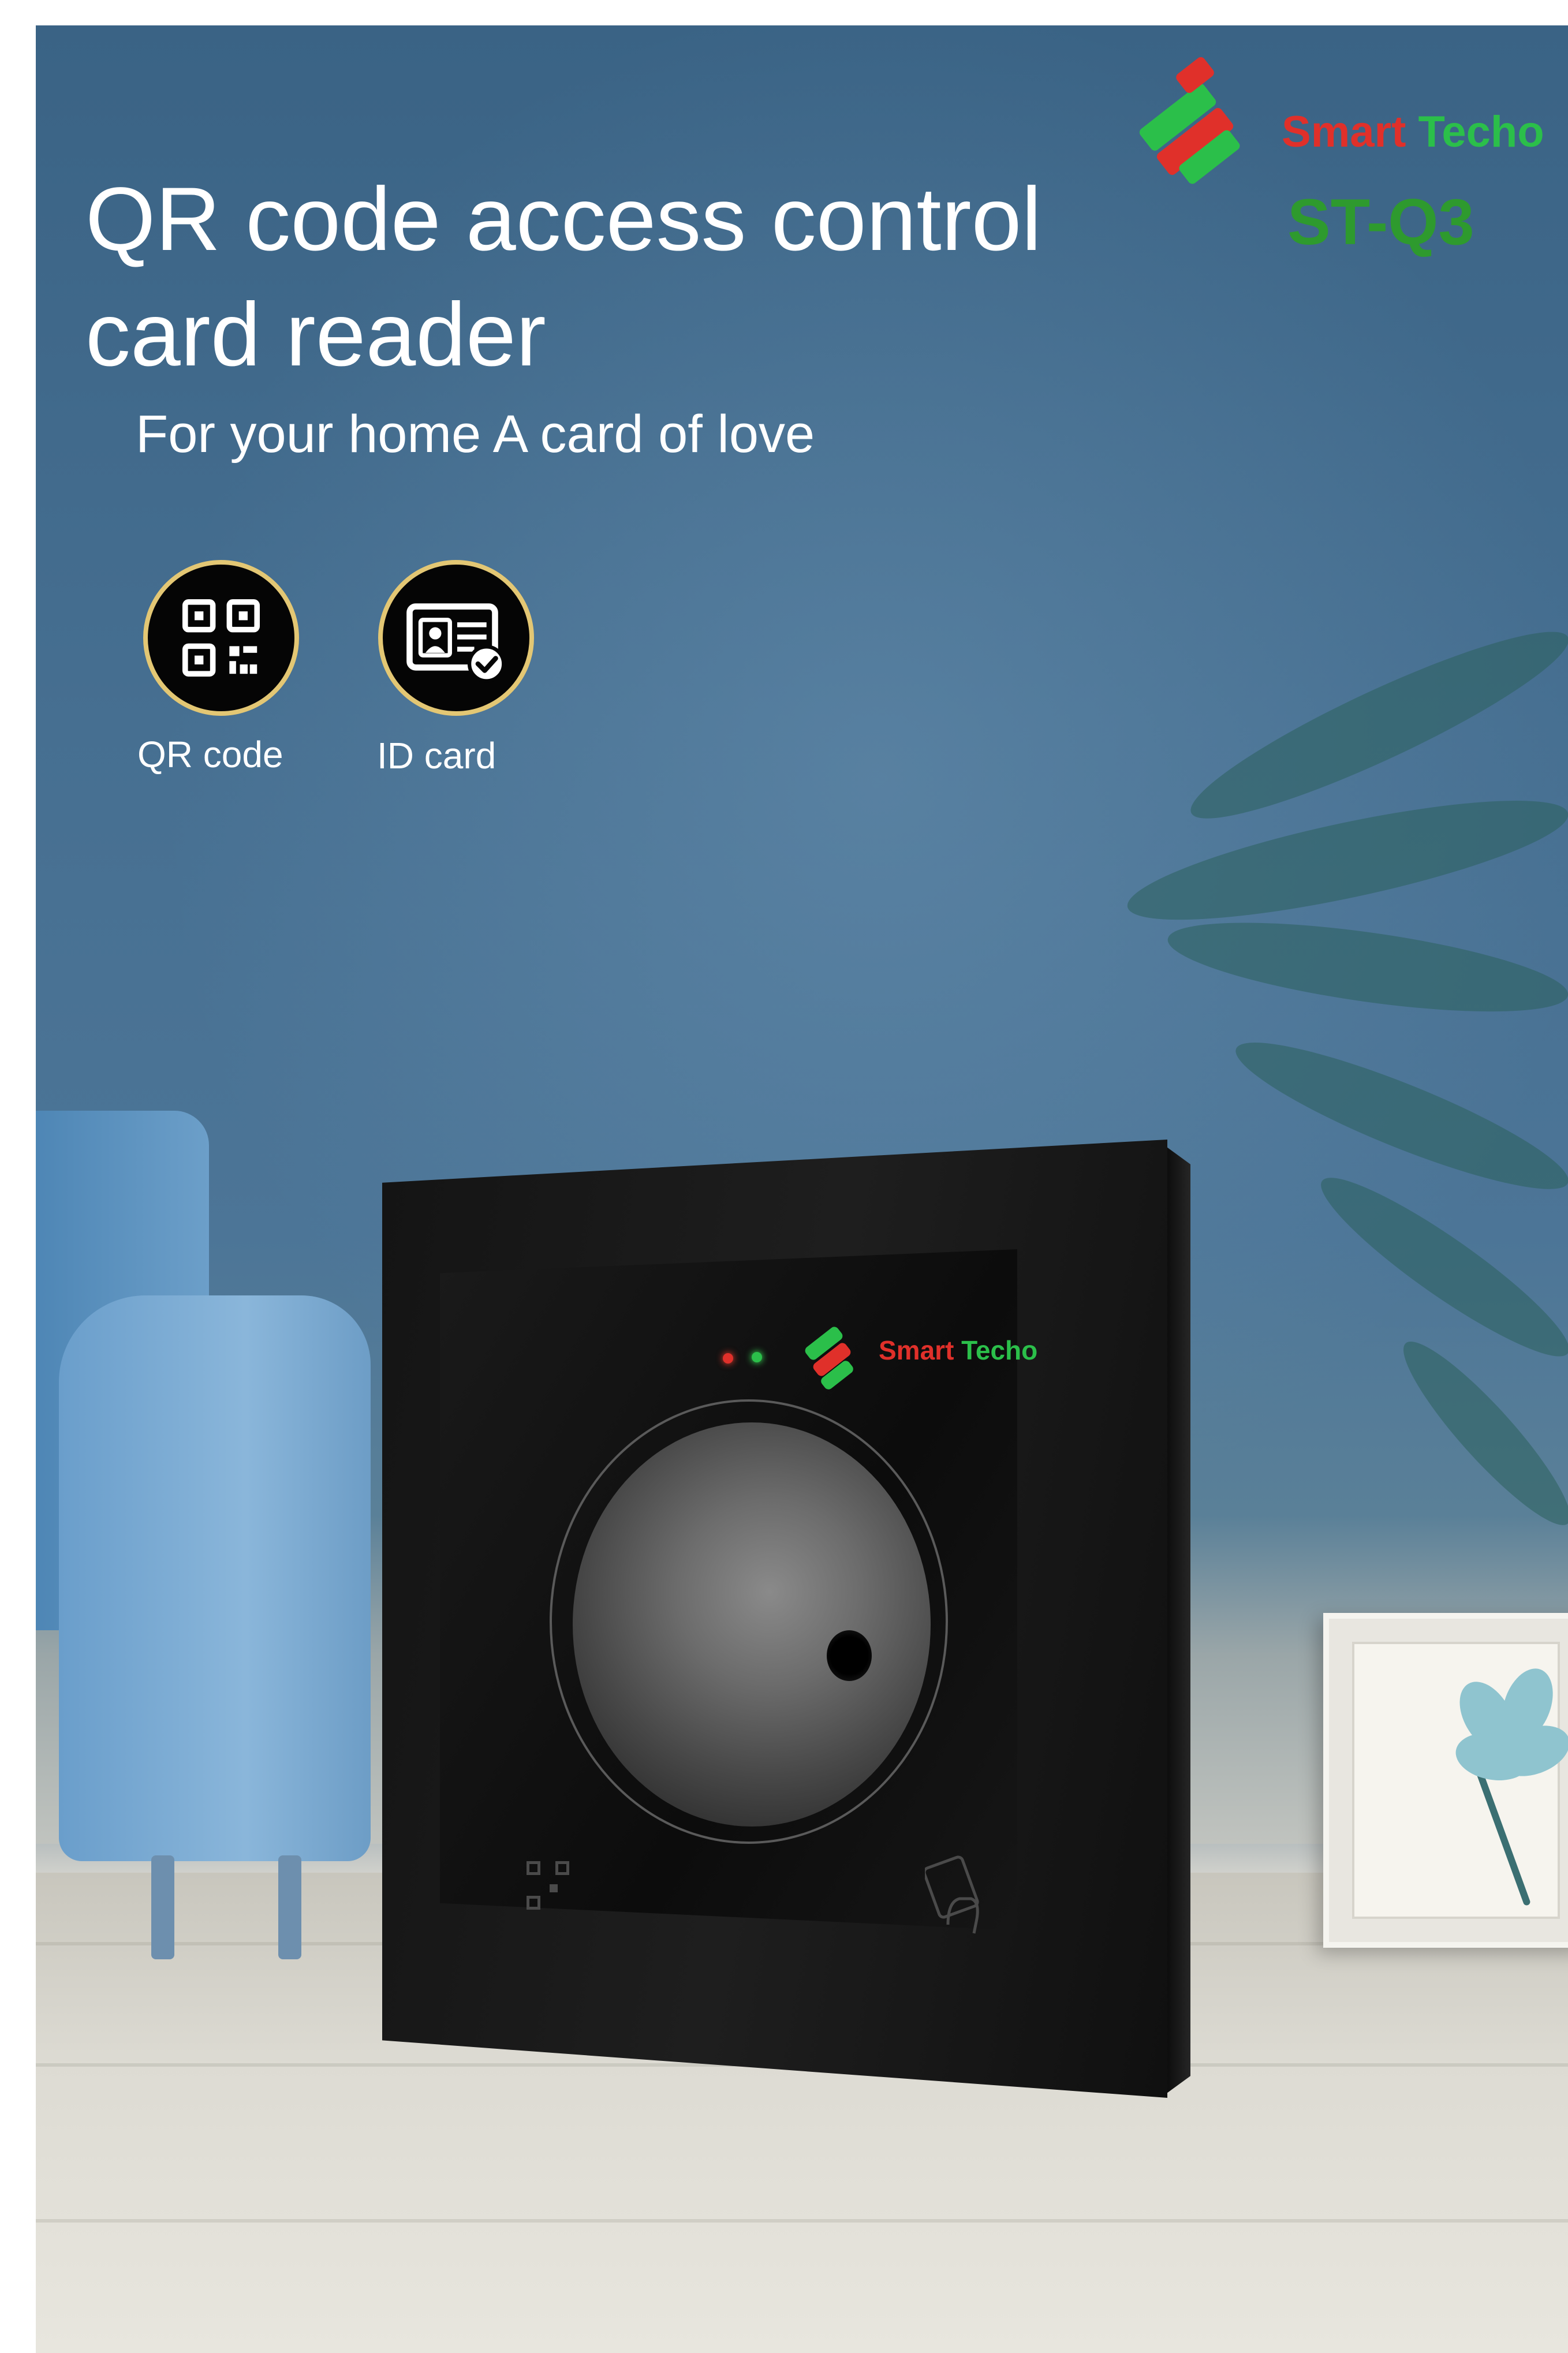  Describe the element at coordinates (752, 1624) in the screenshot. I see `scanner-window` at that location.